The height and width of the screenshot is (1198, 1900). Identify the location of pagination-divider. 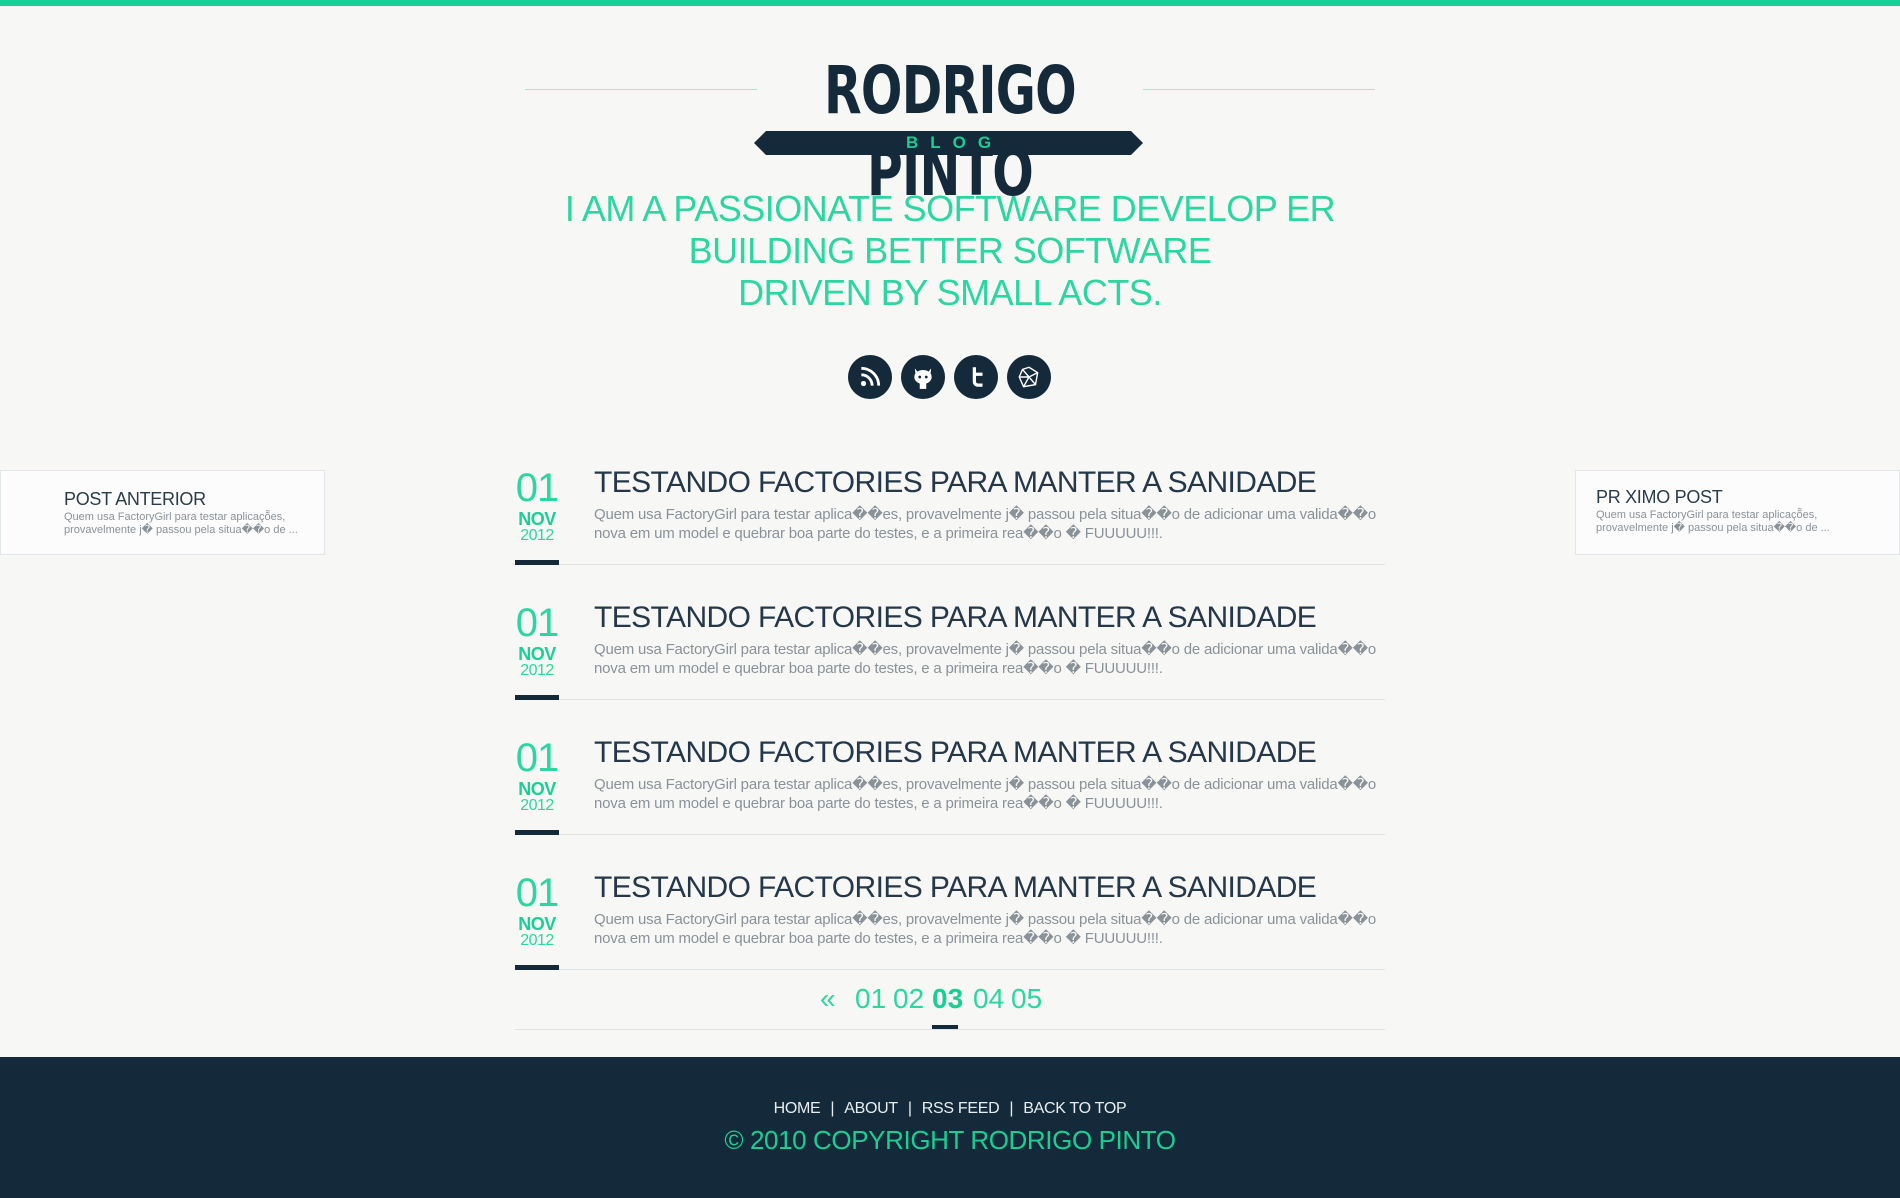
(950, 1029).